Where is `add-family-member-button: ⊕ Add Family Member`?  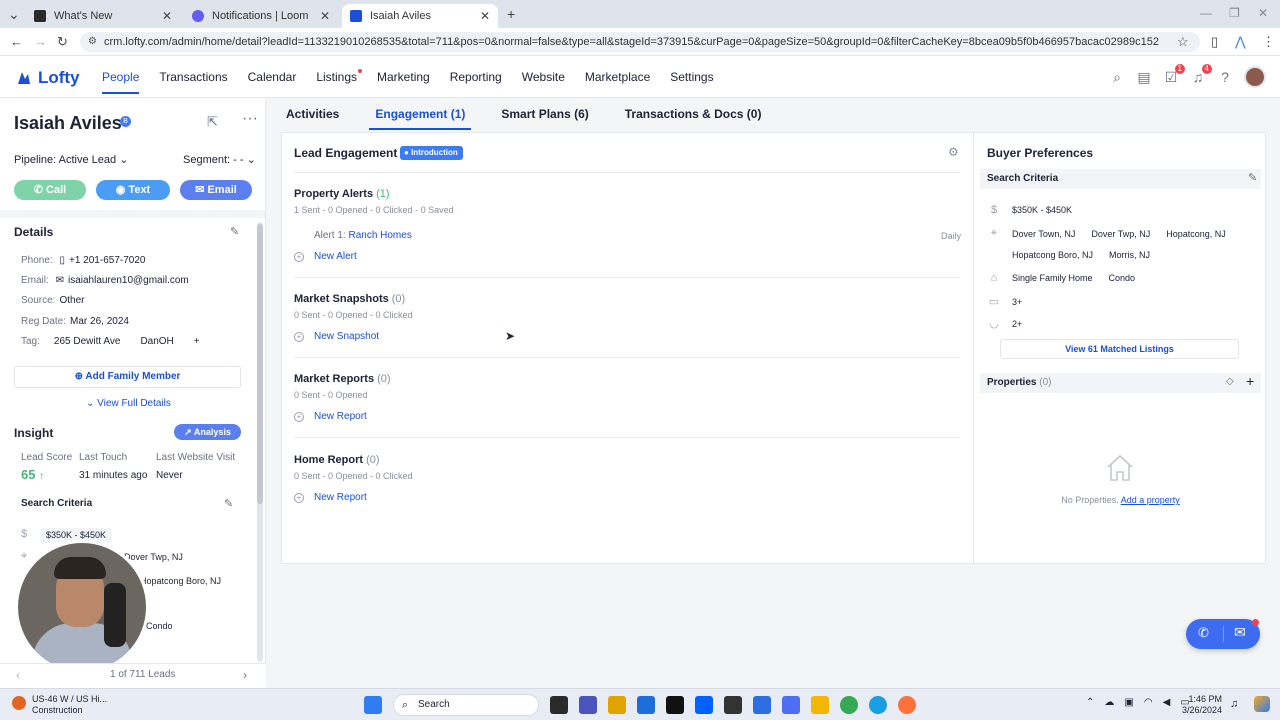 add-family-member-button: ⊕ Add Family Member is located at coordinates (127, 377).